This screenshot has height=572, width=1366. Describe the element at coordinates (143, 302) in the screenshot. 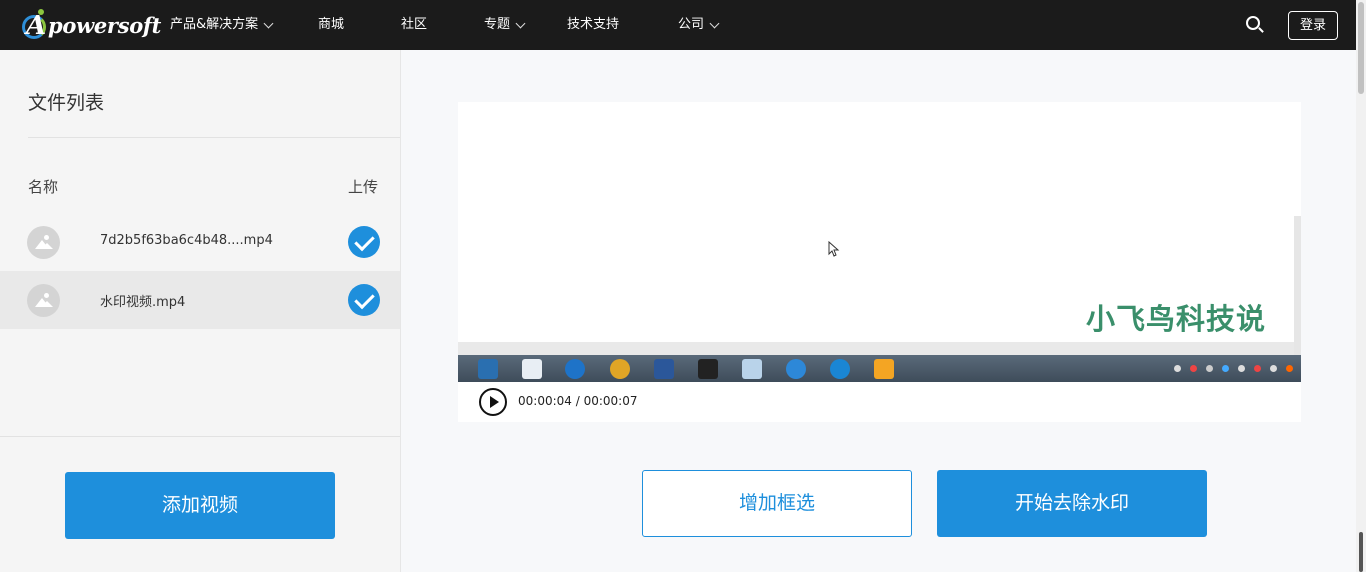

I see `file-name: 水印视频.mp4` at that location.